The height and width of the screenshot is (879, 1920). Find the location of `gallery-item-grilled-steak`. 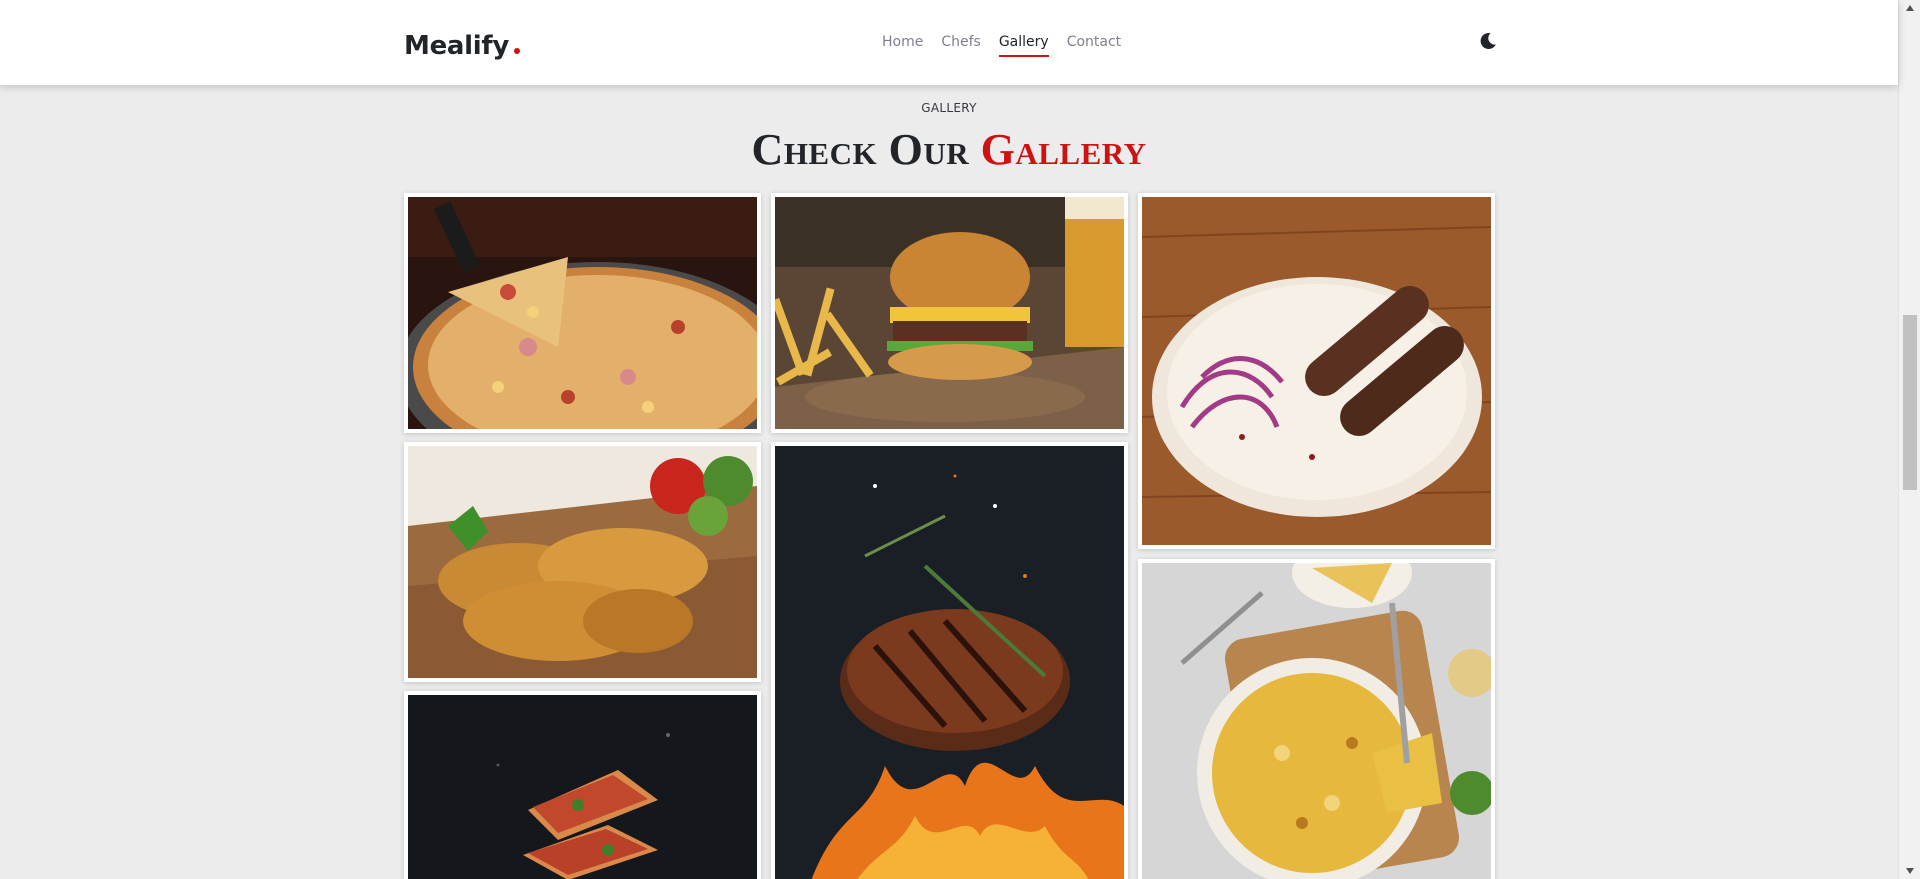

gallery-item-grilled-steak is located at coordinates (949, 660).